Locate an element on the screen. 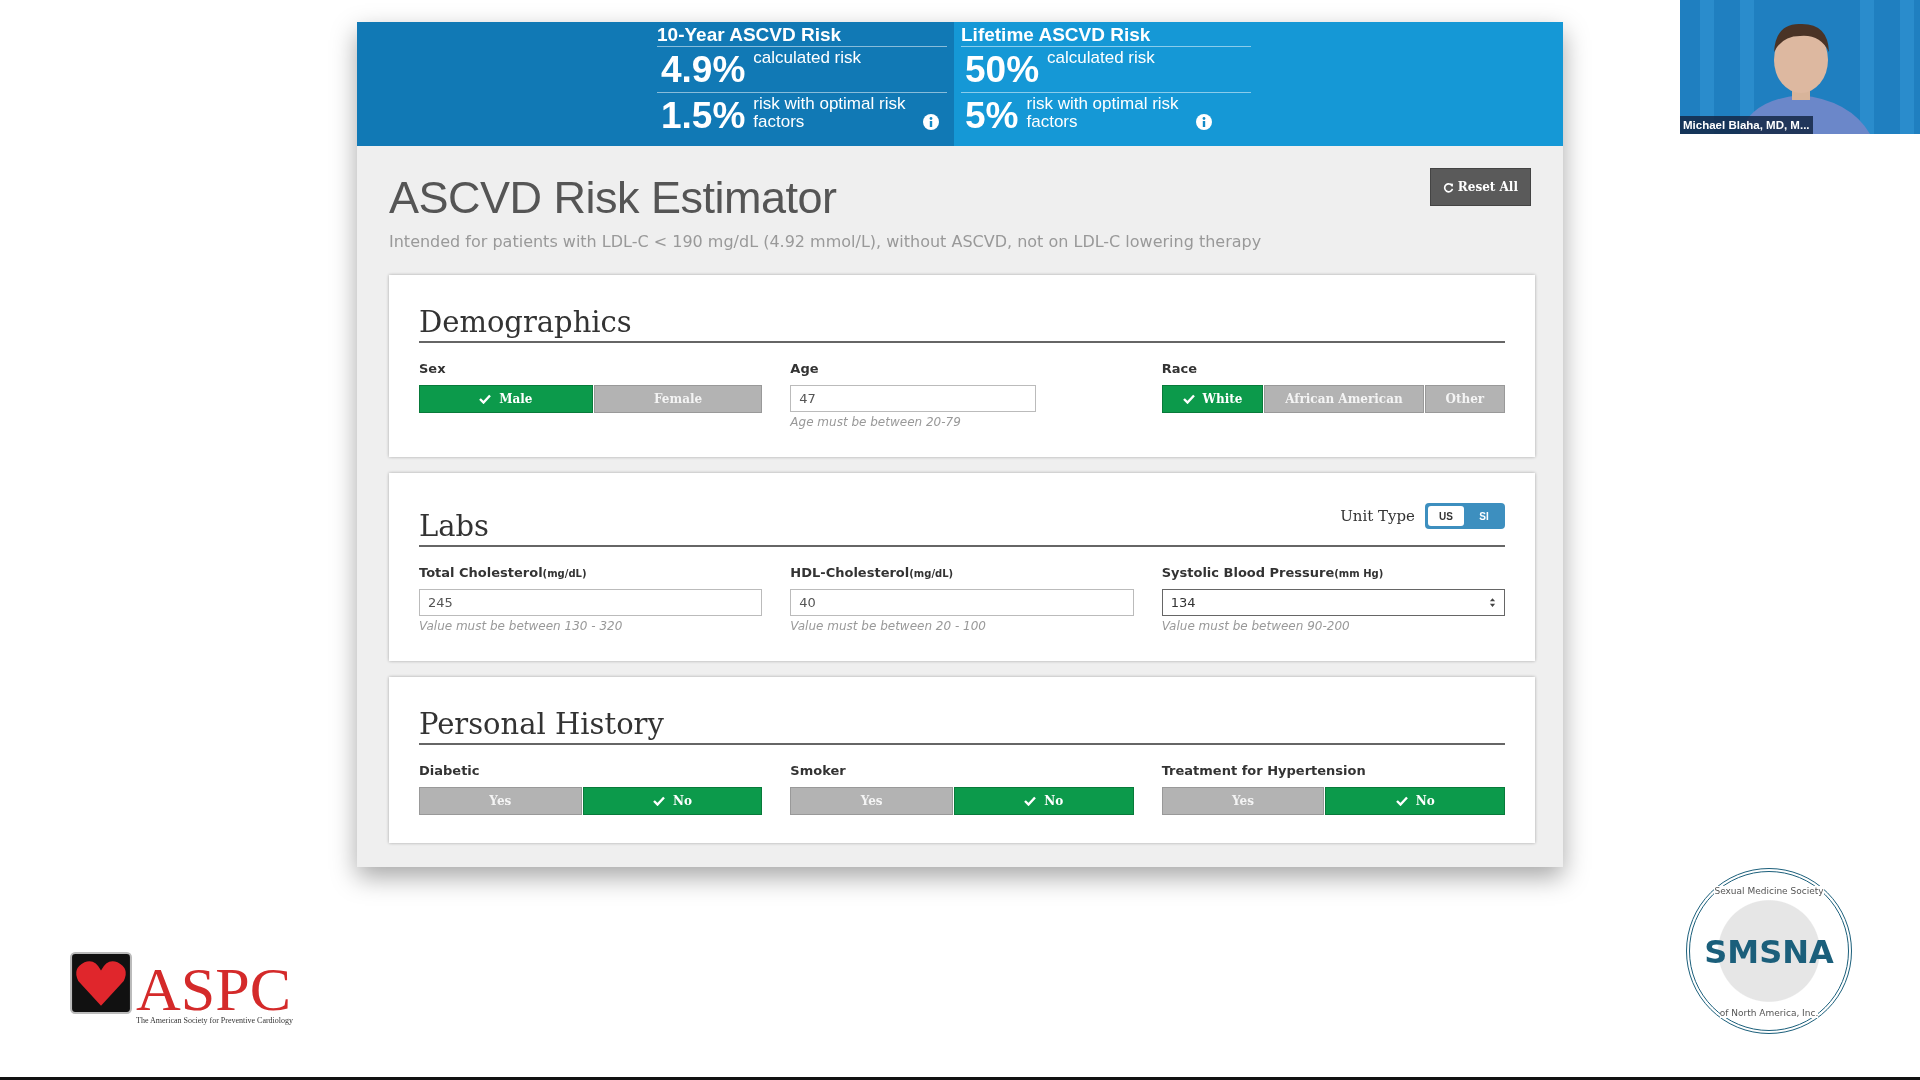 This screenshot has width=1920, height=1080. reset-button: Reset All is located at coordinates (1480, 187).